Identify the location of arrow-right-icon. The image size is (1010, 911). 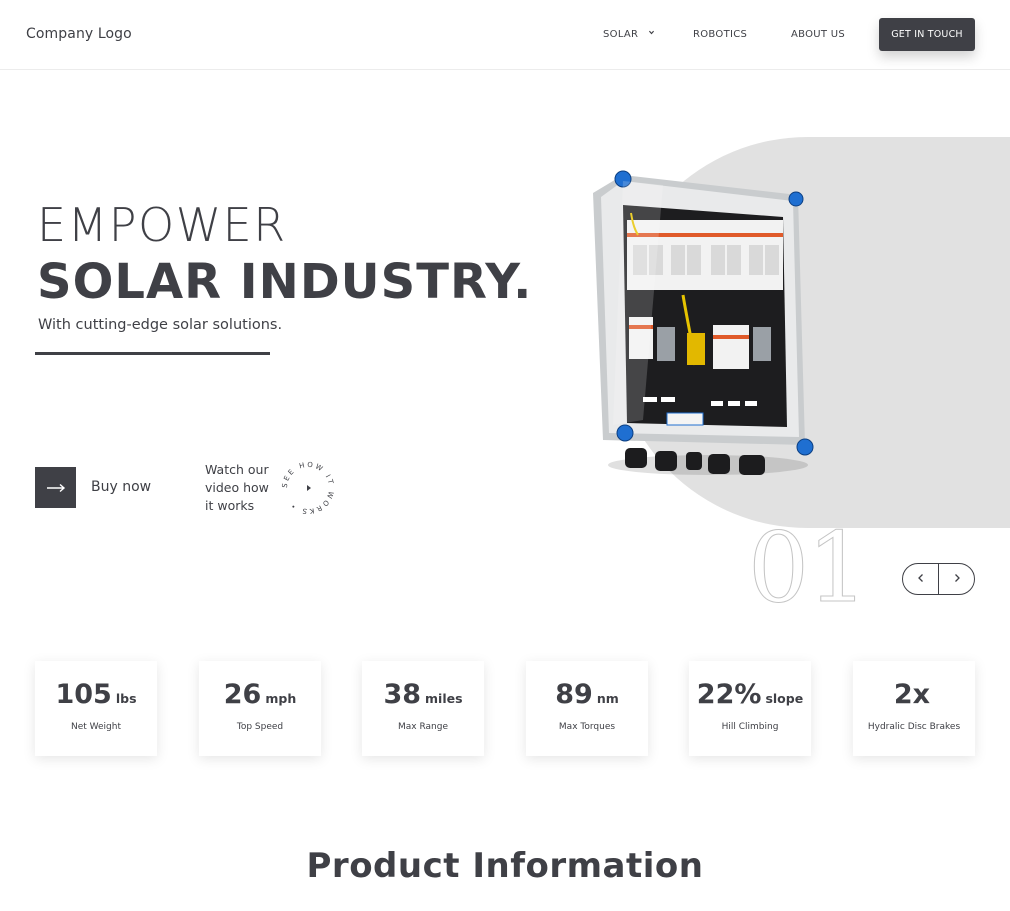
(56, 487).